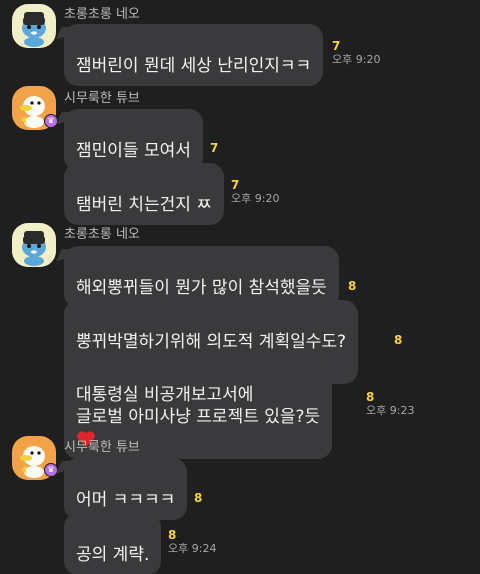 The height and width of the screenshot is (574, 480). Describe the element at coordinates (133, 140) in the screenshot. I see `message-bubble: 잼민이들 모여서` at that location.